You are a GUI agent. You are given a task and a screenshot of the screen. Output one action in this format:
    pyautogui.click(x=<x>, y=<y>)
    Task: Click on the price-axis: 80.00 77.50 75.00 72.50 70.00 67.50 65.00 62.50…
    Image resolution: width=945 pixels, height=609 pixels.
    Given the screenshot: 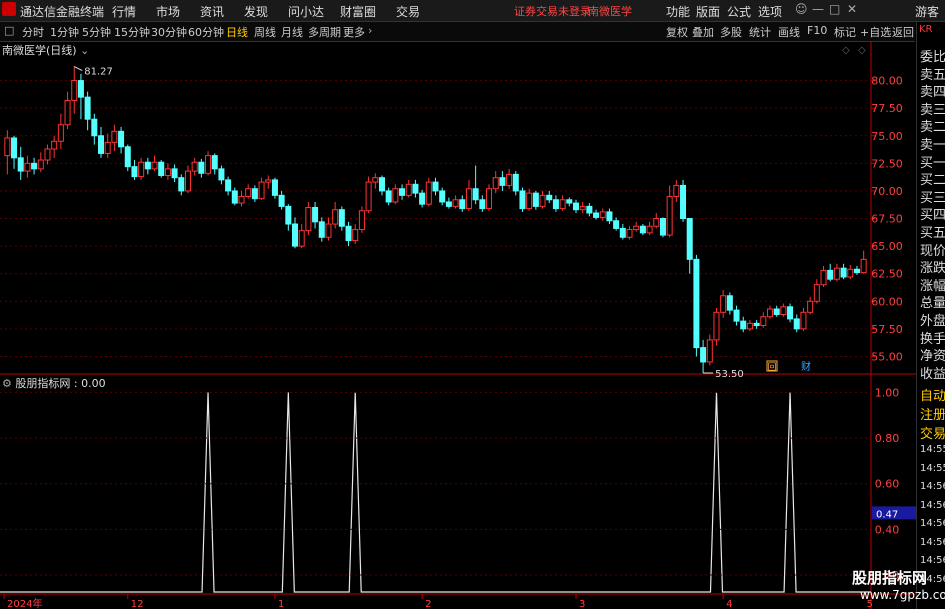 What is the action you would take?
    pyautogui.click(x=887, y=219)
    